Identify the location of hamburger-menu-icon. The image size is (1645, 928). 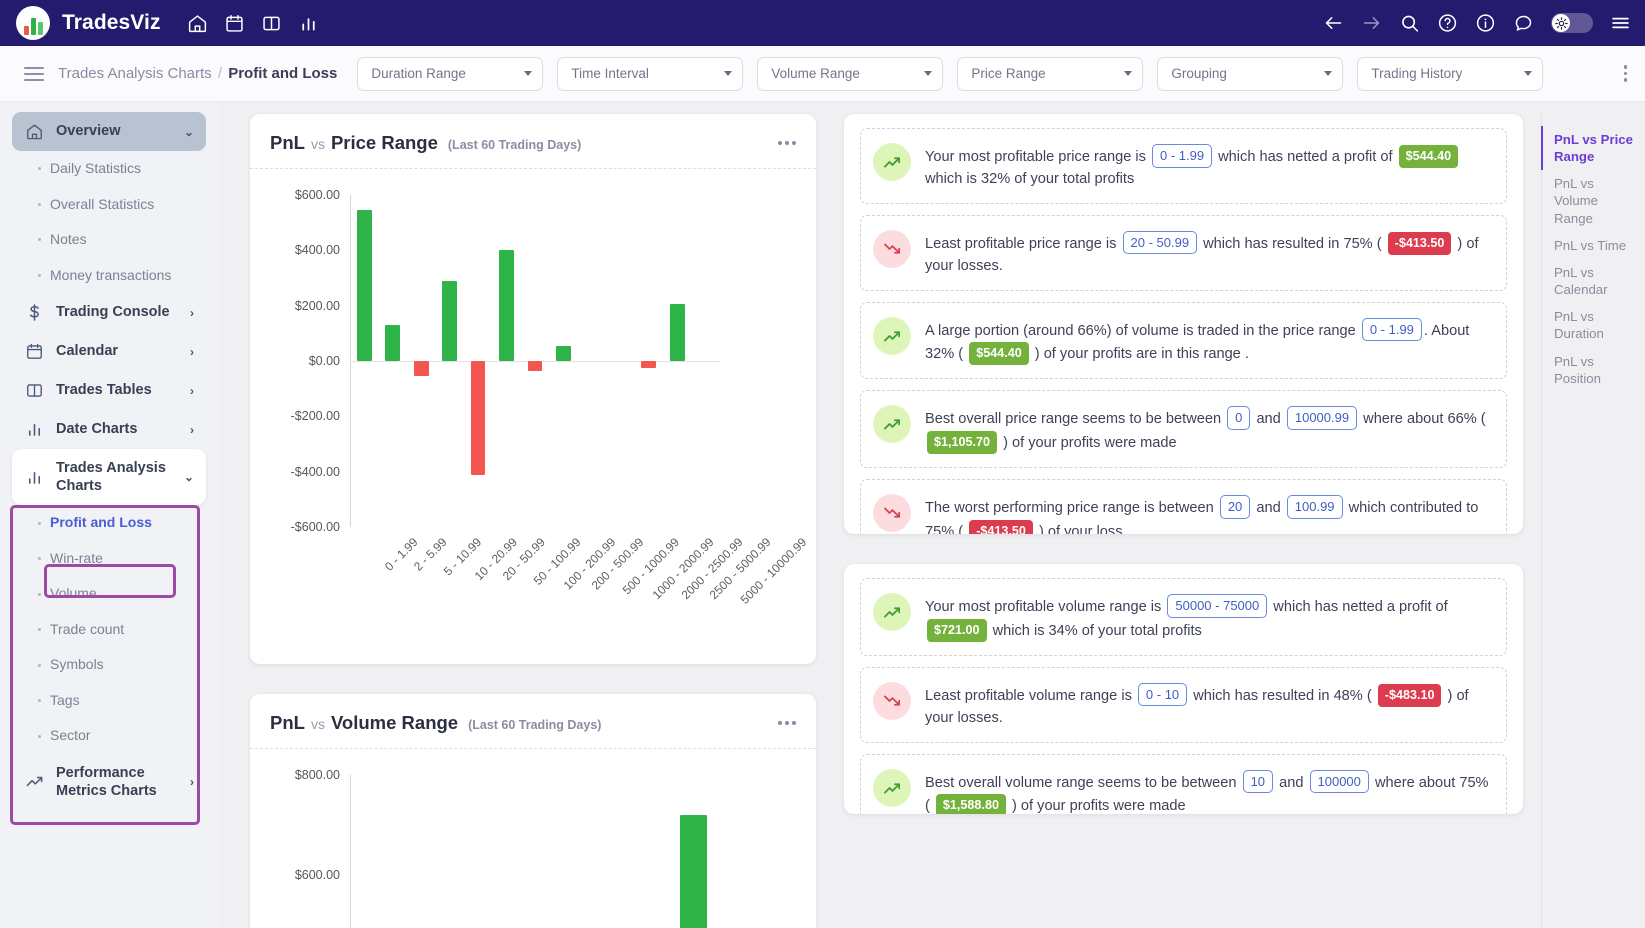
(1620, 23).